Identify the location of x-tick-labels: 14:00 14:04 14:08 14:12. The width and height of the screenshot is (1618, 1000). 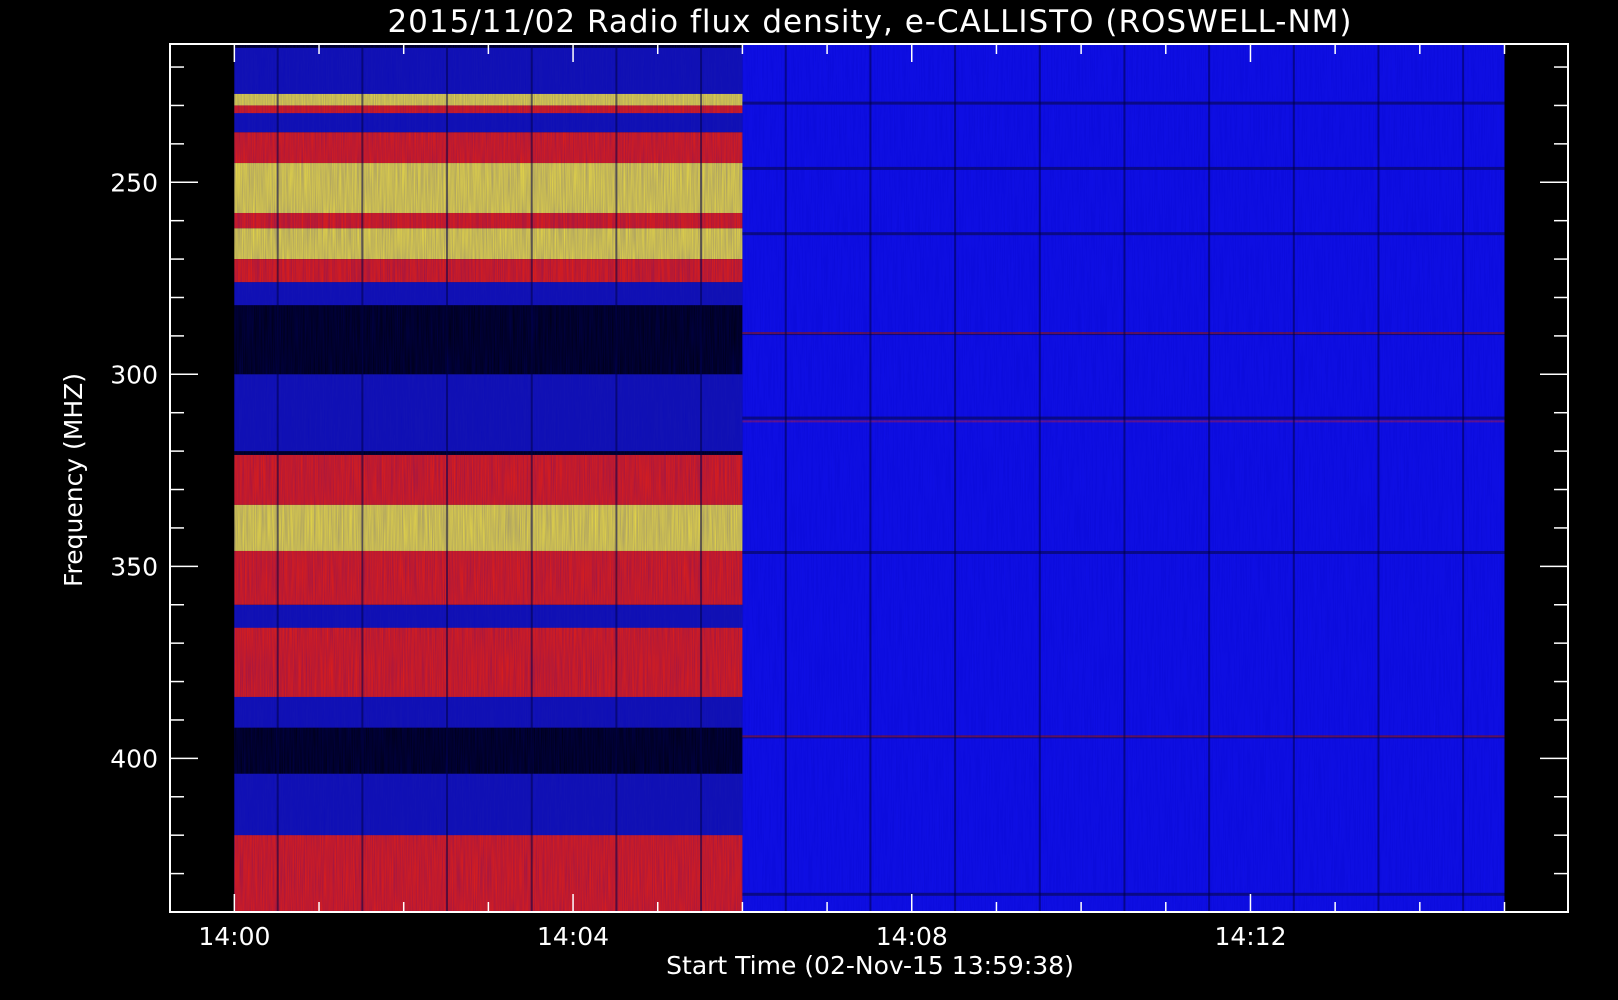
(742, 936).